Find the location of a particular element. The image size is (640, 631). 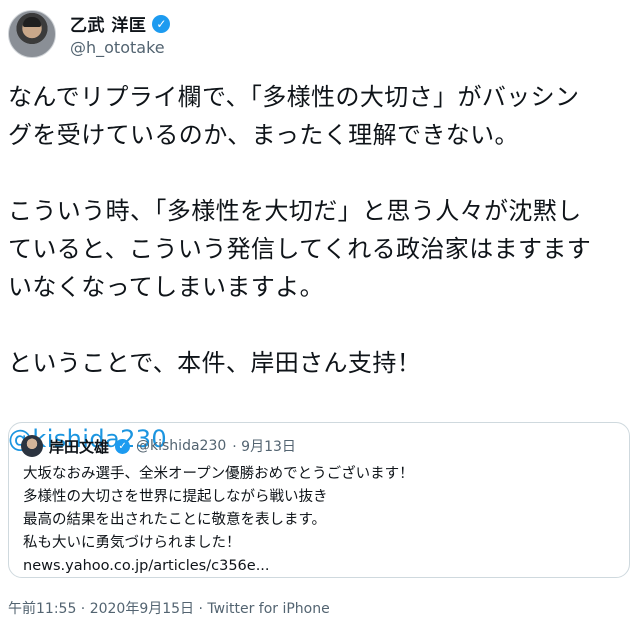

body-line: グを受けているのか、まったく理解できない。 is located at coordinates (263, 135).